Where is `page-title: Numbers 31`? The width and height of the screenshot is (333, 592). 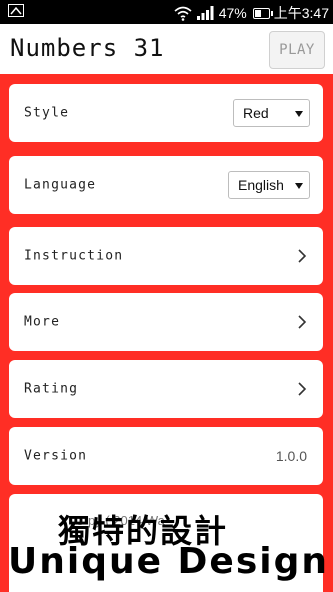
page-title: Numbers 31 is located at coordinates (87, 48).